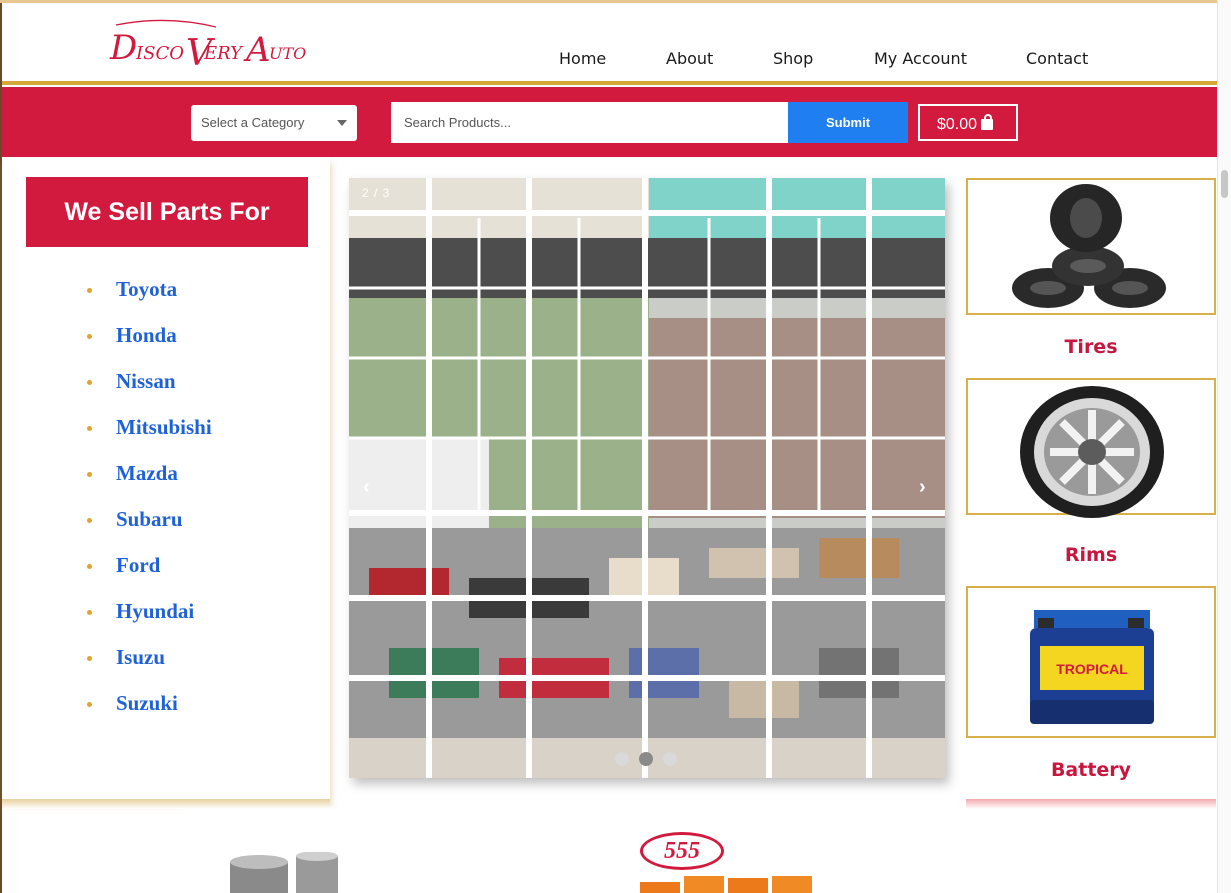  Describe the element at coordinates (957, 124) in the screenshot. I see `cart-total: $0.00` at that location.